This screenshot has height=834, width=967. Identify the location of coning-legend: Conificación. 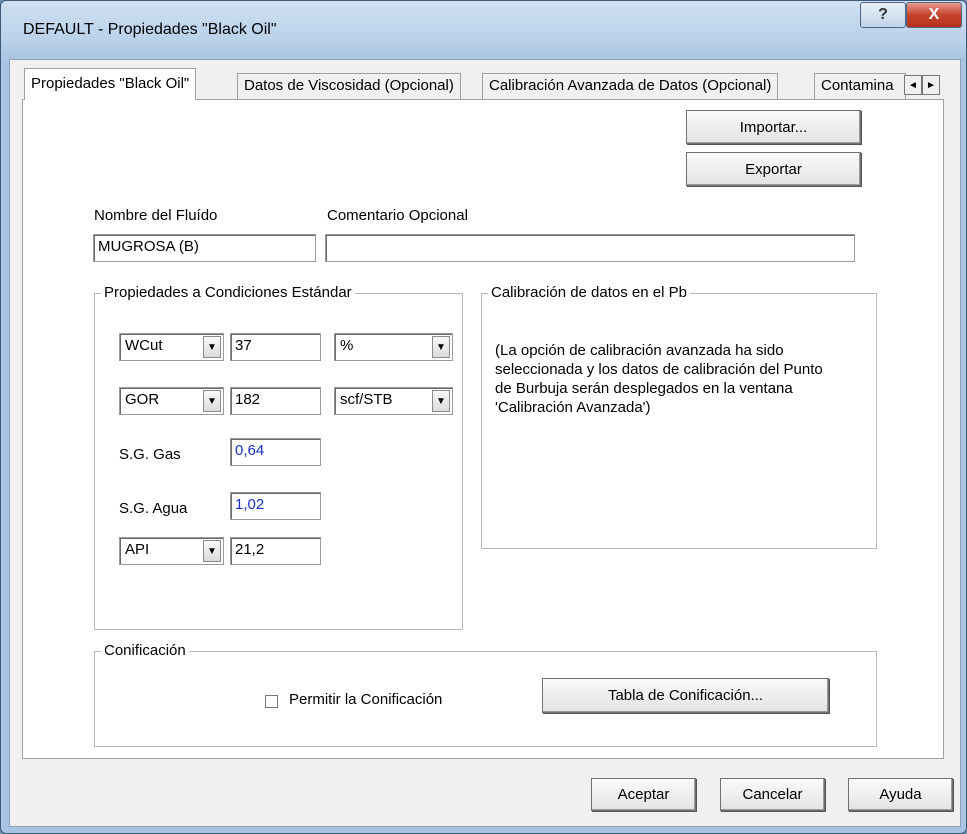
(145, 650).